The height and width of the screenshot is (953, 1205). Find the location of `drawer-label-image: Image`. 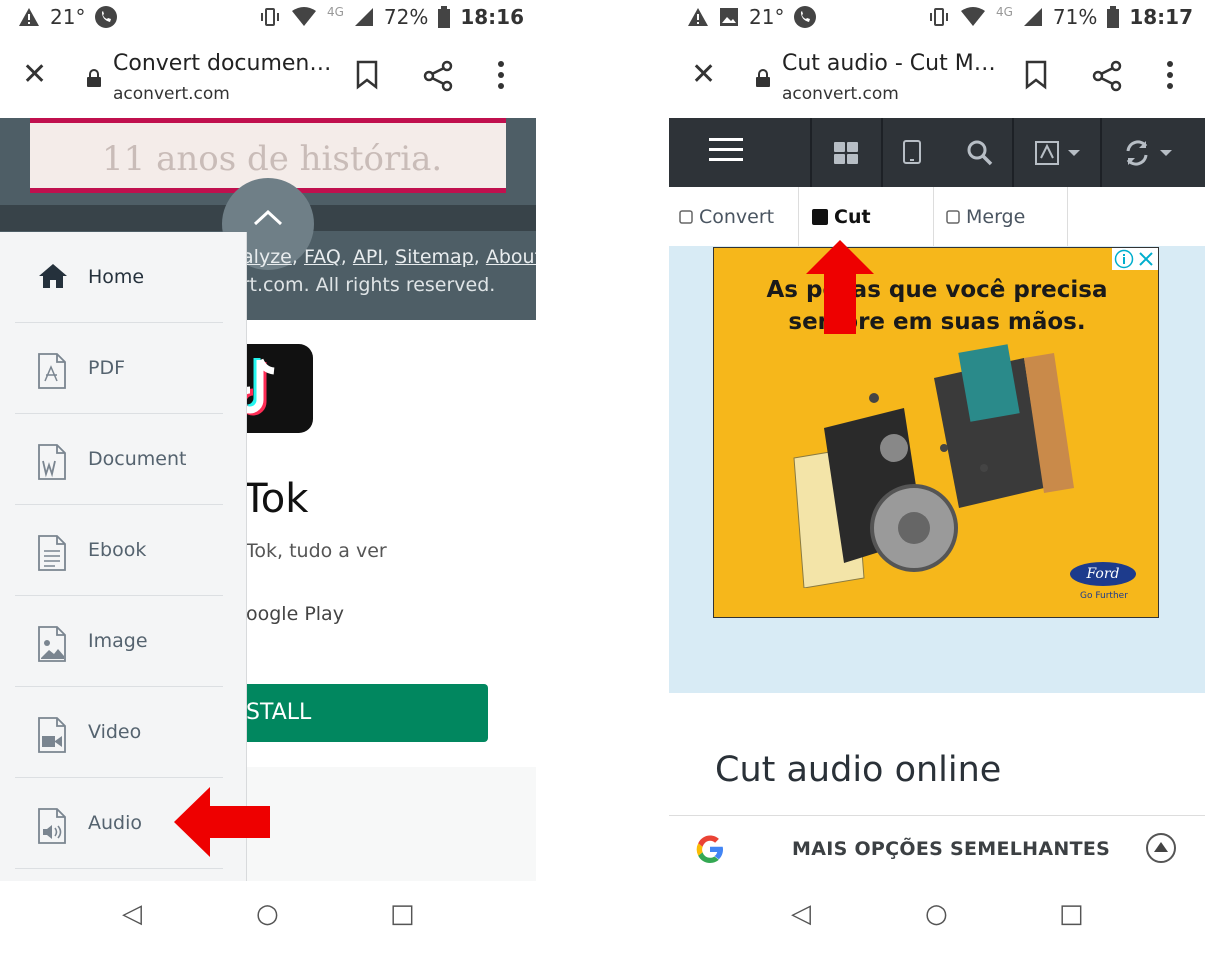

drawer-label-image: Image is located at coordinates (118, 641).